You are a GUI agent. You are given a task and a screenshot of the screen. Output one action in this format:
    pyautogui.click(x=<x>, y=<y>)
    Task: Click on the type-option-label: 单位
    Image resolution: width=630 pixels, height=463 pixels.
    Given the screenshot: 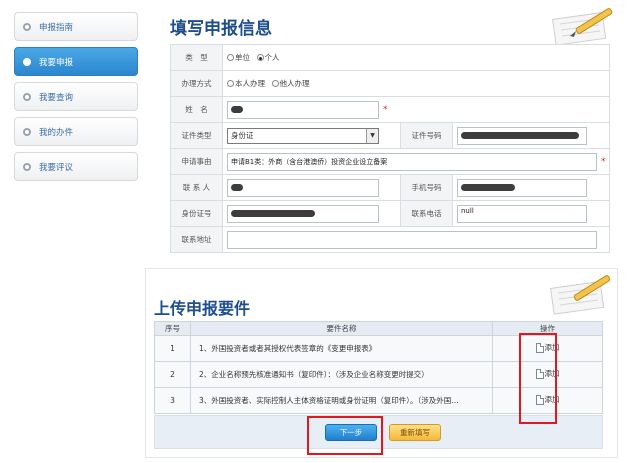 What is the action you would take?
    pyautogui.click(x=242, y=57)
    